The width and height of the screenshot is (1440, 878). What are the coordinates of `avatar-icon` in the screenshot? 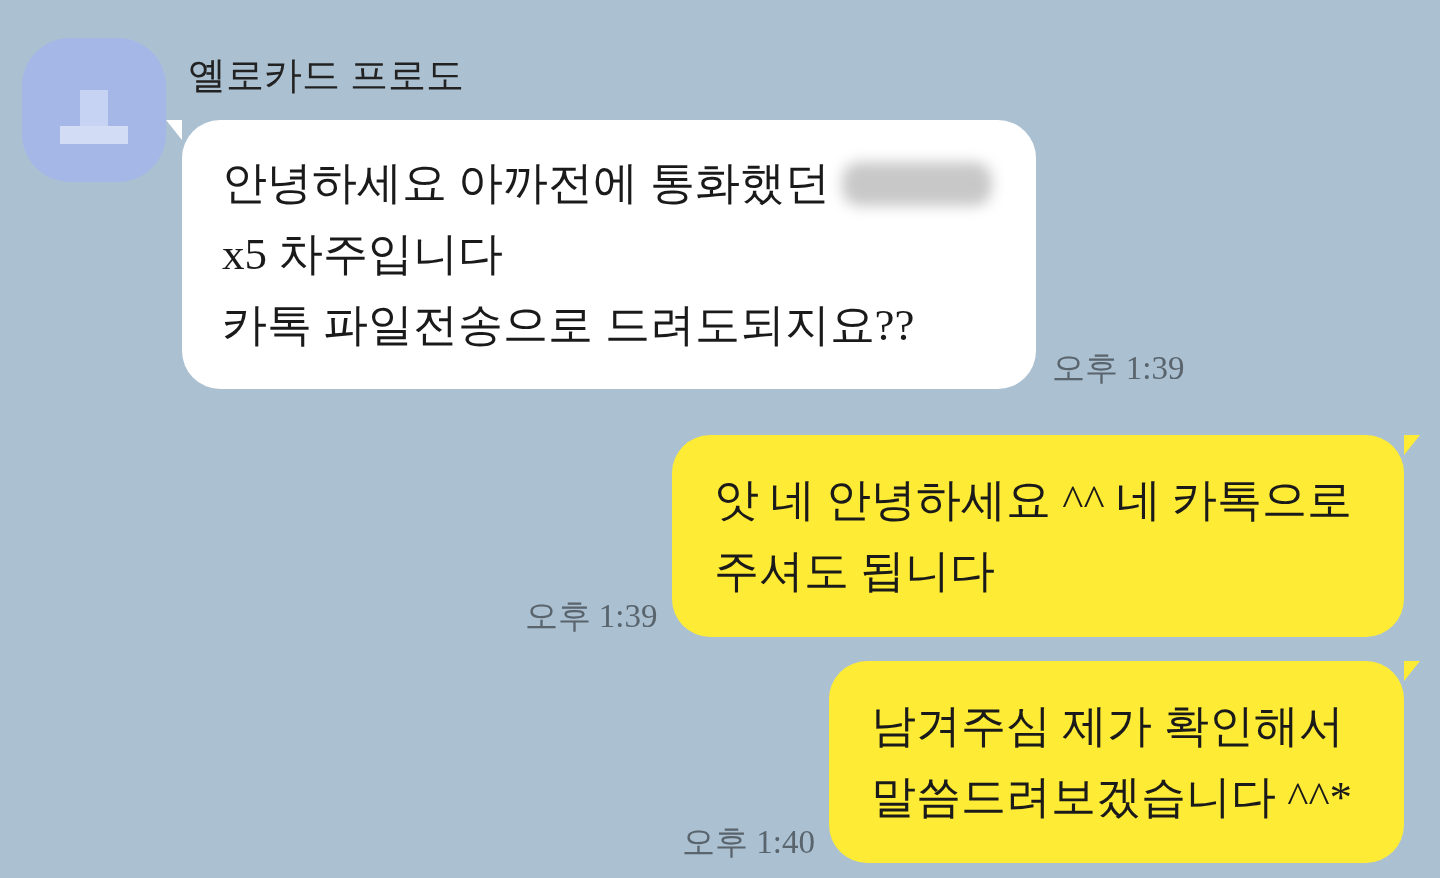 It's located at (94, 110).